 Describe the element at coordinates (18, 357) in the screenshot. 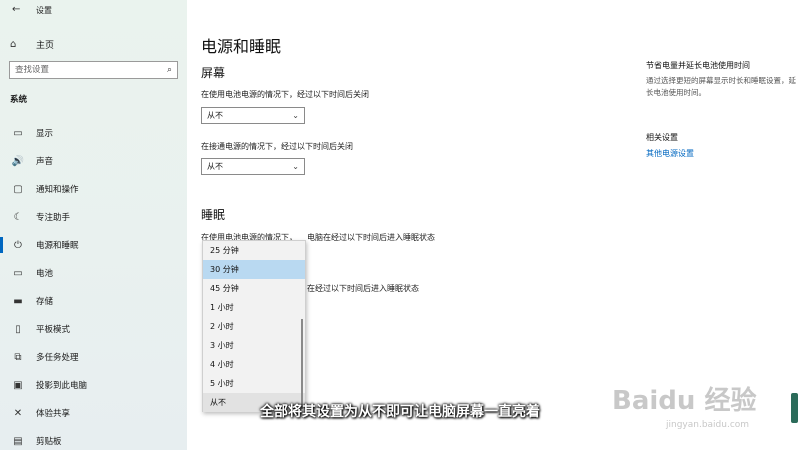

I see `multitask-icon: ⧉` at that location.